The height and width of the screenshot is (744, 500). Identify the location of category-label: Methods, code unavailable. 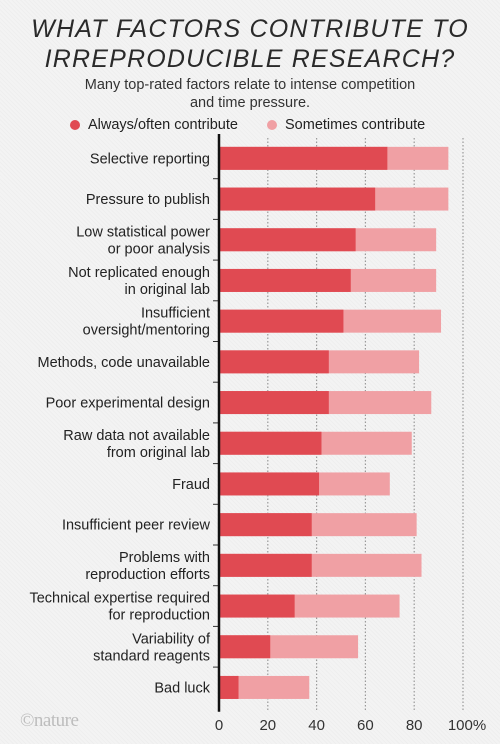
(123, 363).